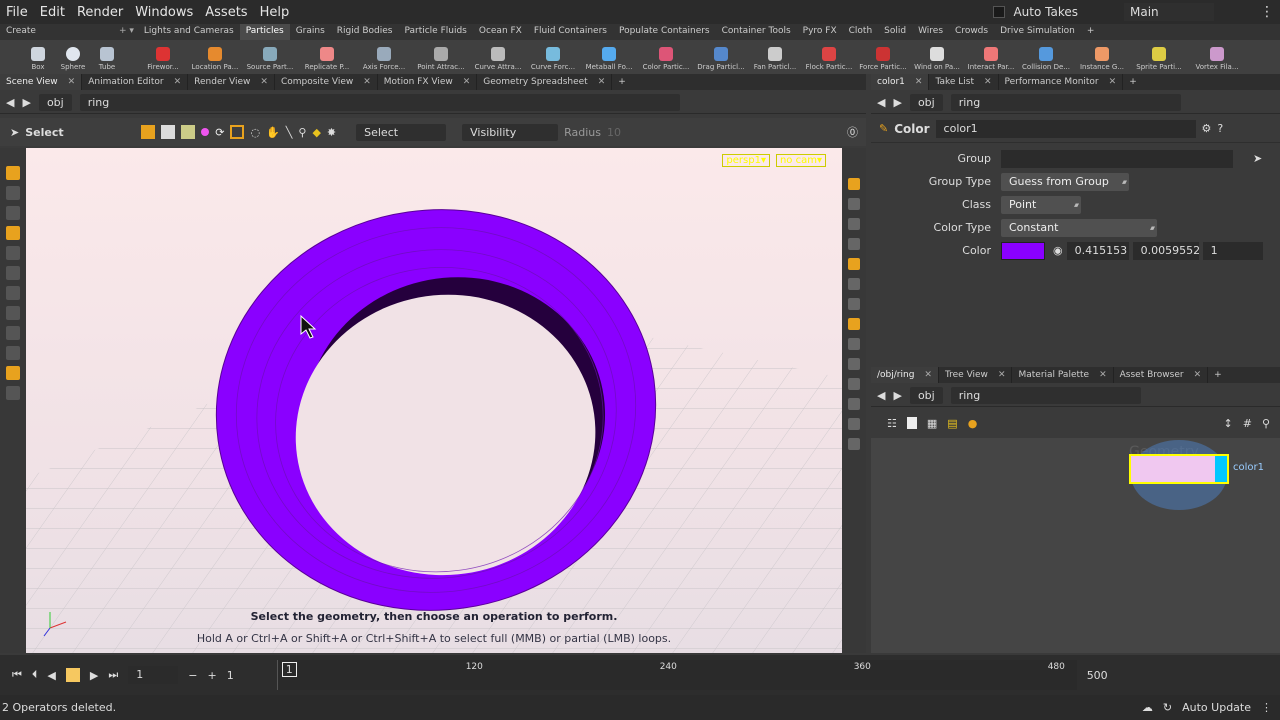 The image size is (1280, 720). I want to click on layout-icon: ↕, so click(1228, 423).